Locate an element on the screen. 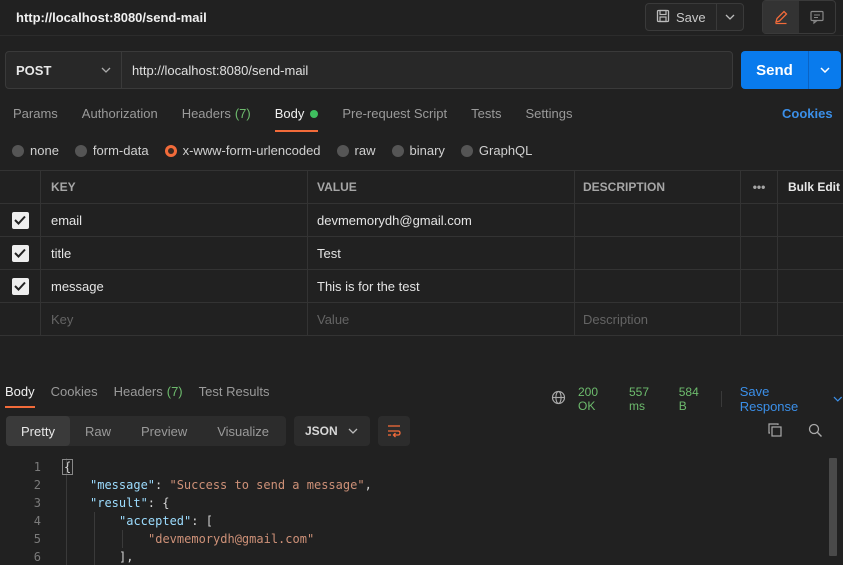  wrap-lines-button is located at coordinates (394, 431).